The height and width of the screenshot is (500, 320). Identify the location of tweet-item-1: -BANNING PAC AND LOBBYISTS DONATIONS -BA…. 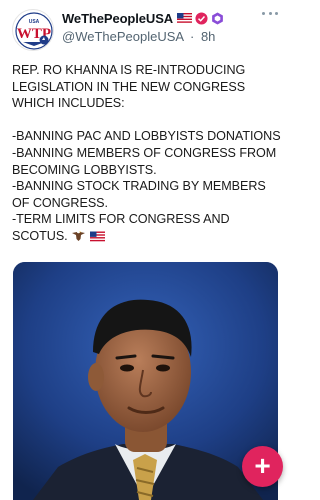
(146, 153).